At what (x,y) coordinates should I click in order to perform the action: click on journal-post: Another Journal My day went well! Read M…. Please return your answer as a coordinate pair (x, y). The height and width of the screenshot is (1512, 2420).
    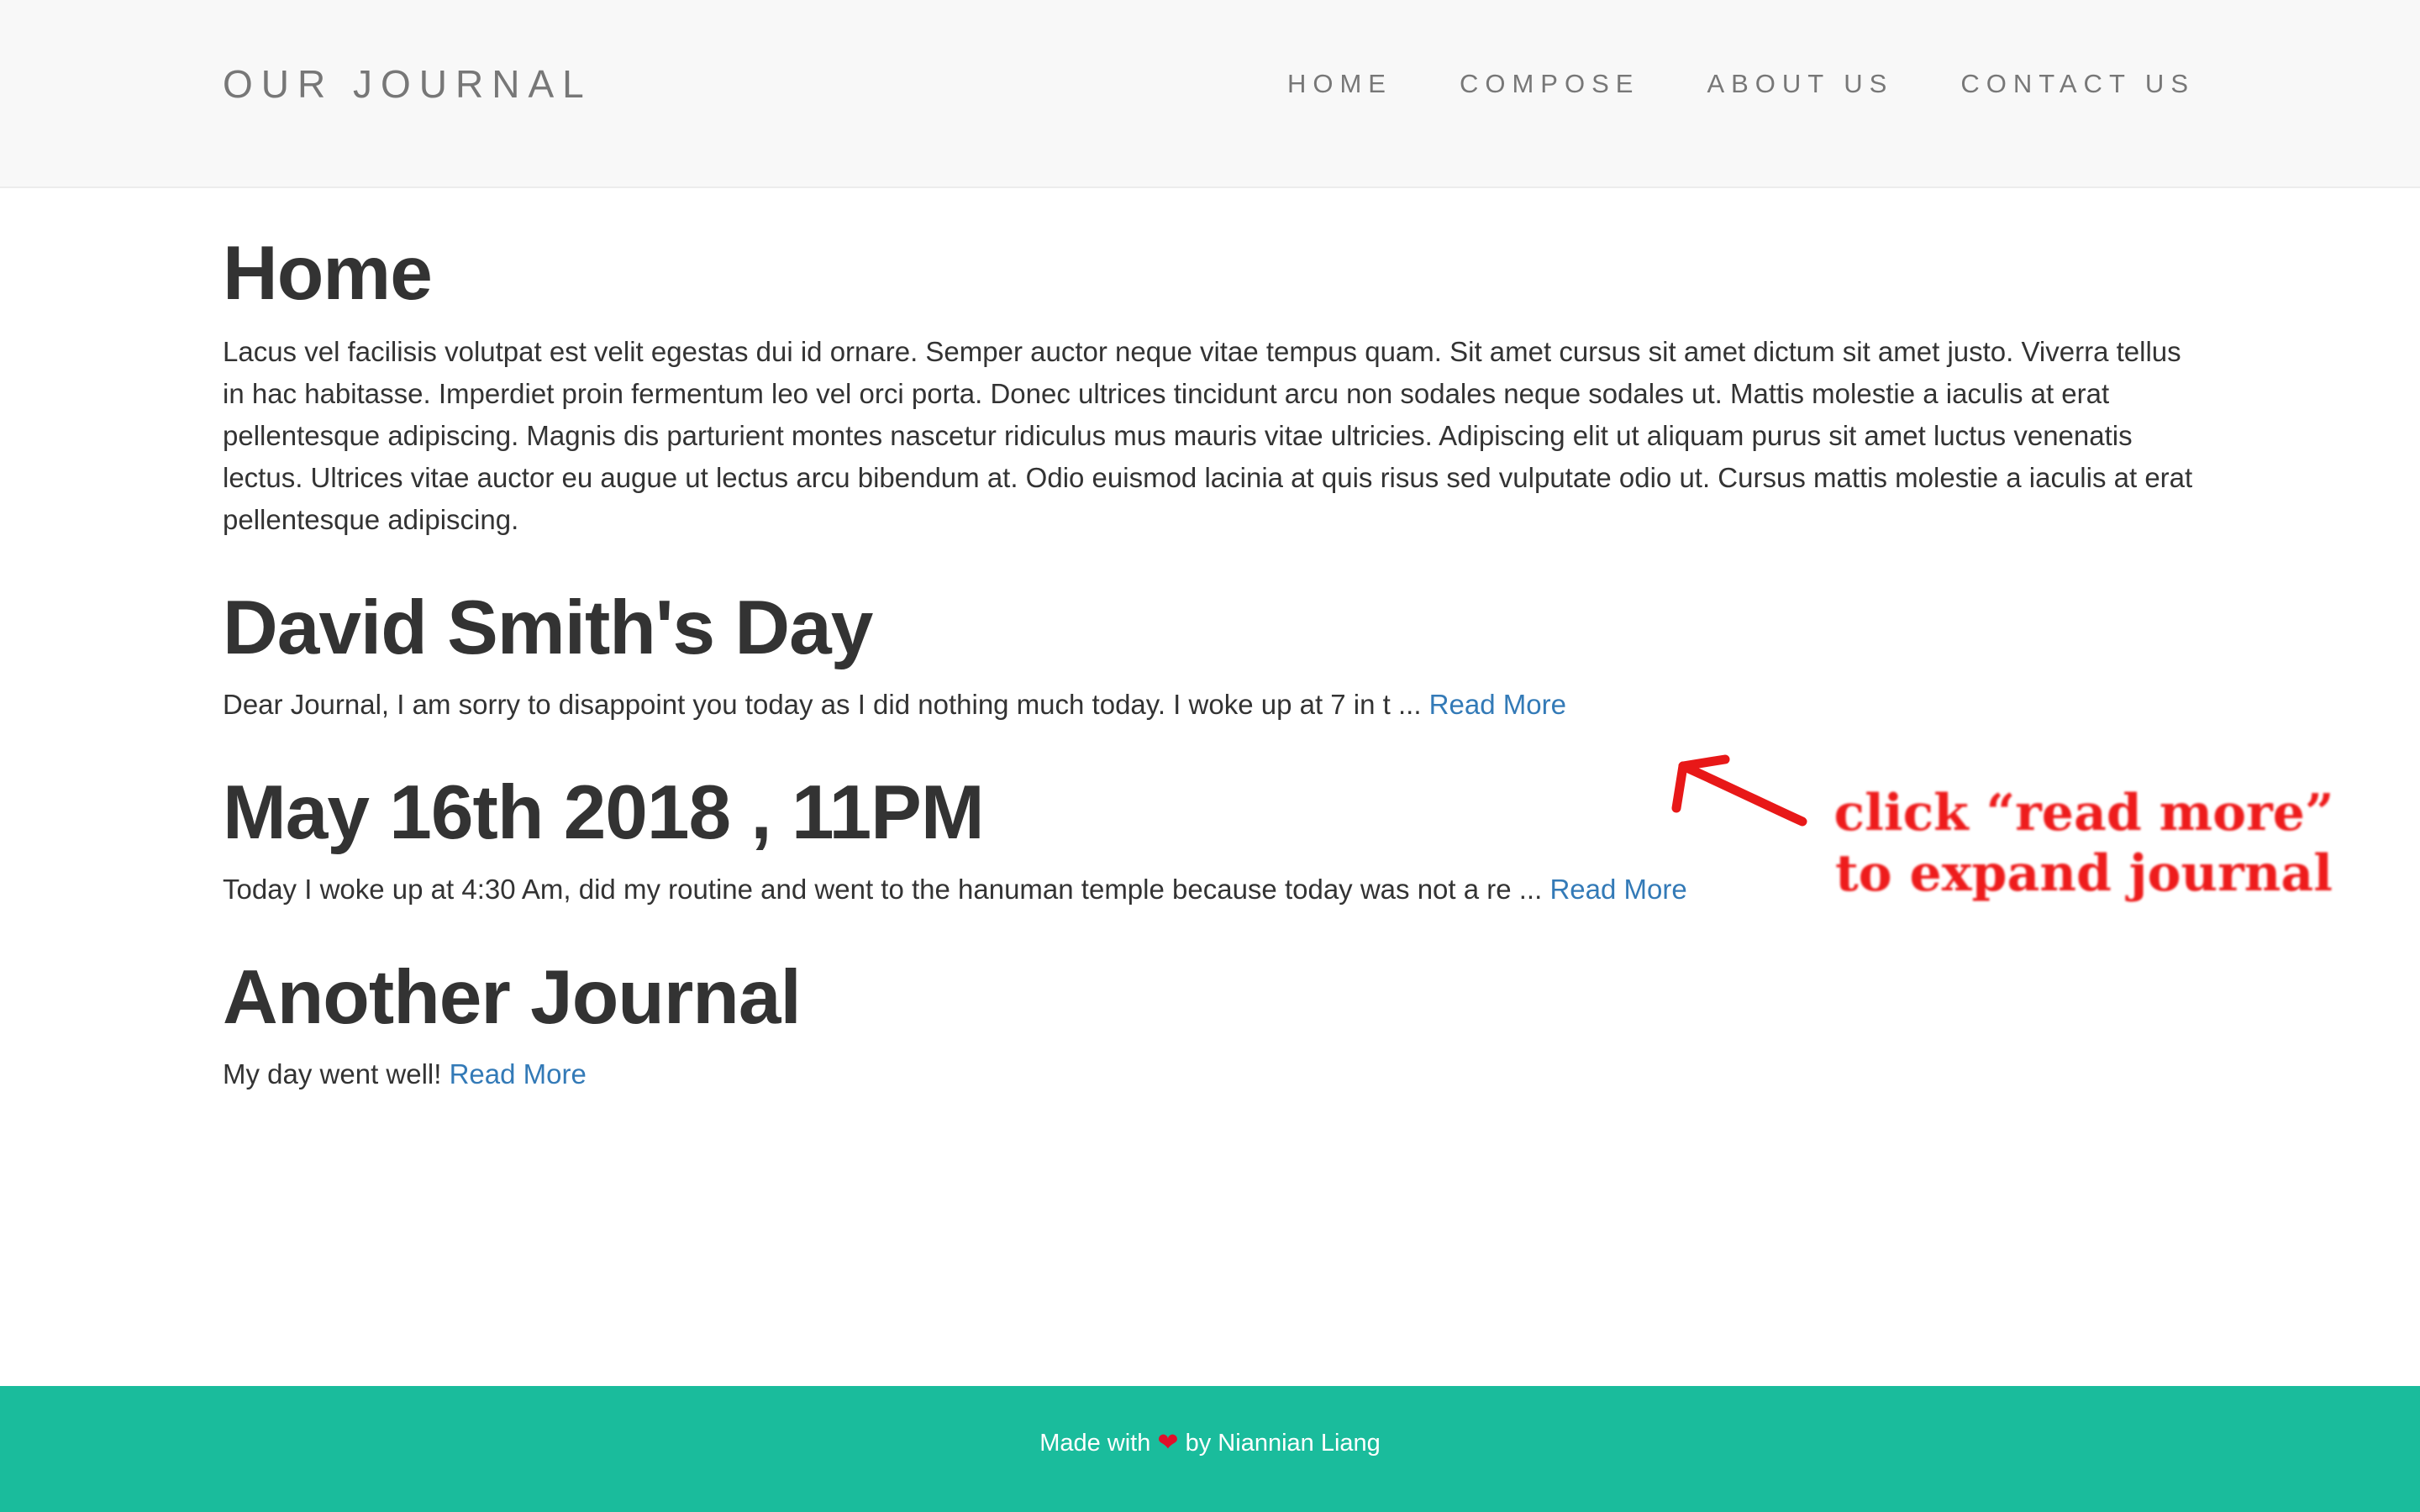
    Looking at the image, I should click on (1210, 1023).